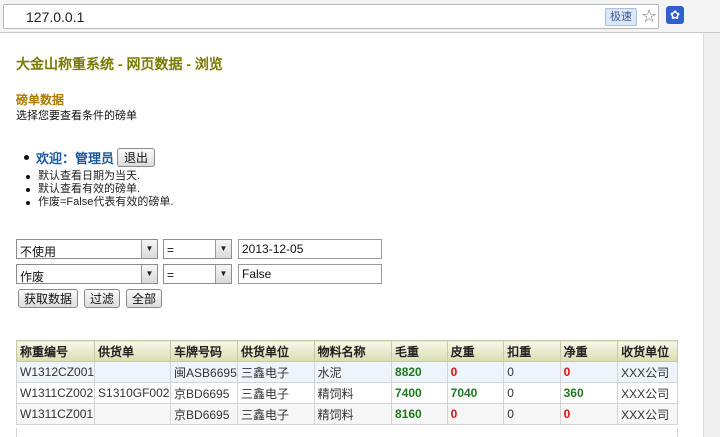 The image size is (720, 437). What do you see at coordinates (55, 414) in the screenshot?
I see `cell-weigh-id: W1311CZ001` at bounding box center [55, 414].